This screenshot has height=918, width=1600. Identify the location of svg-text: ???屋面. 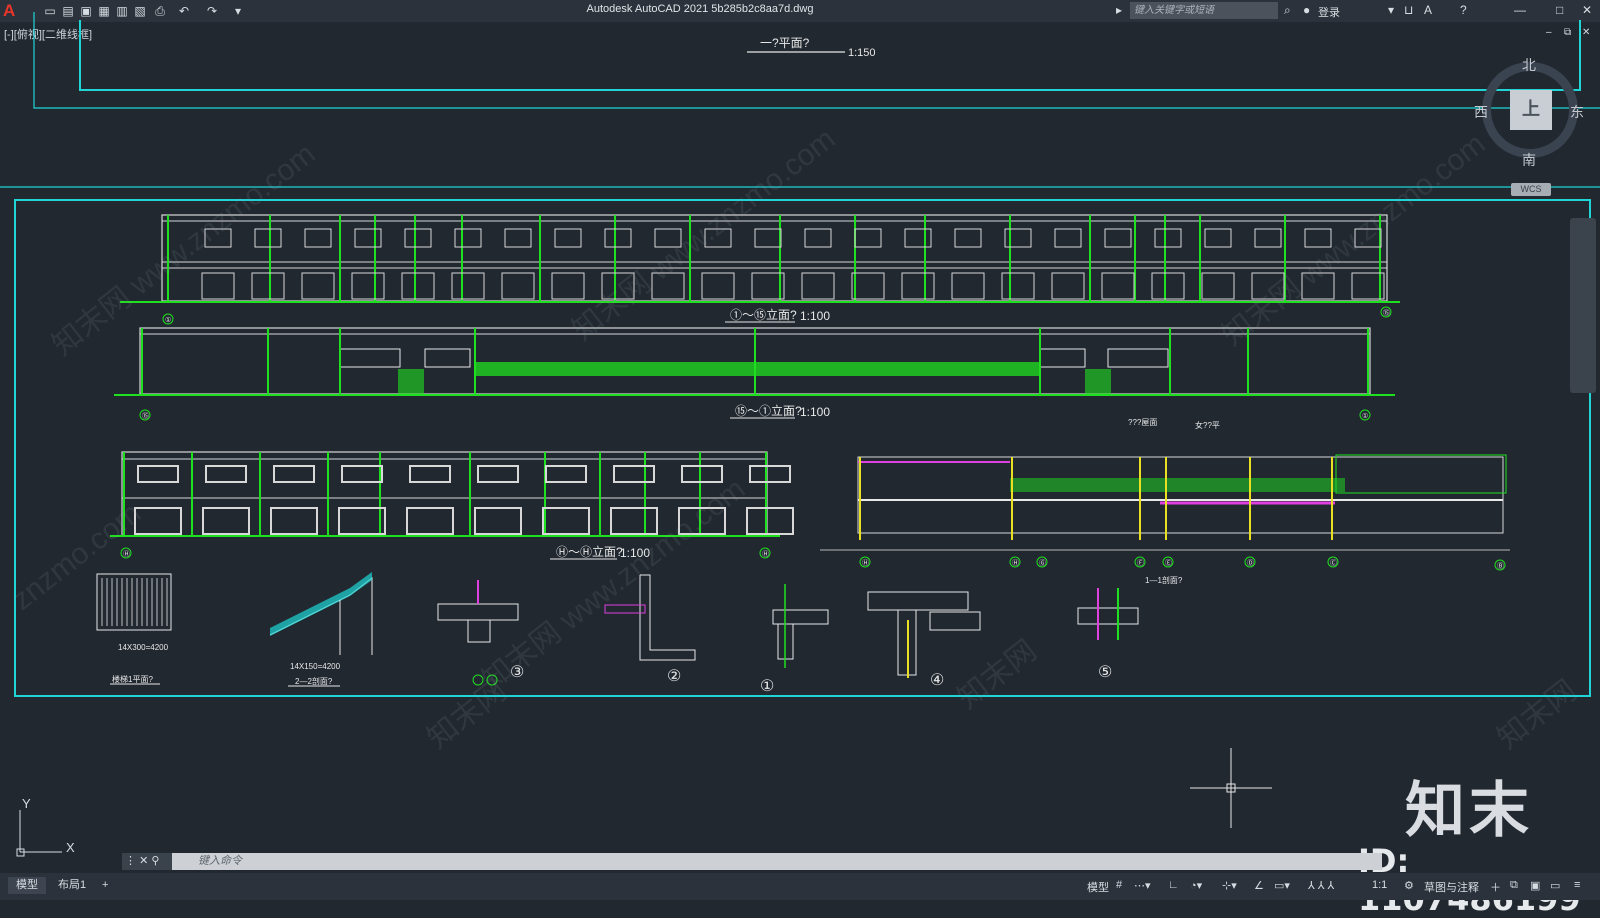
(1142, 422).